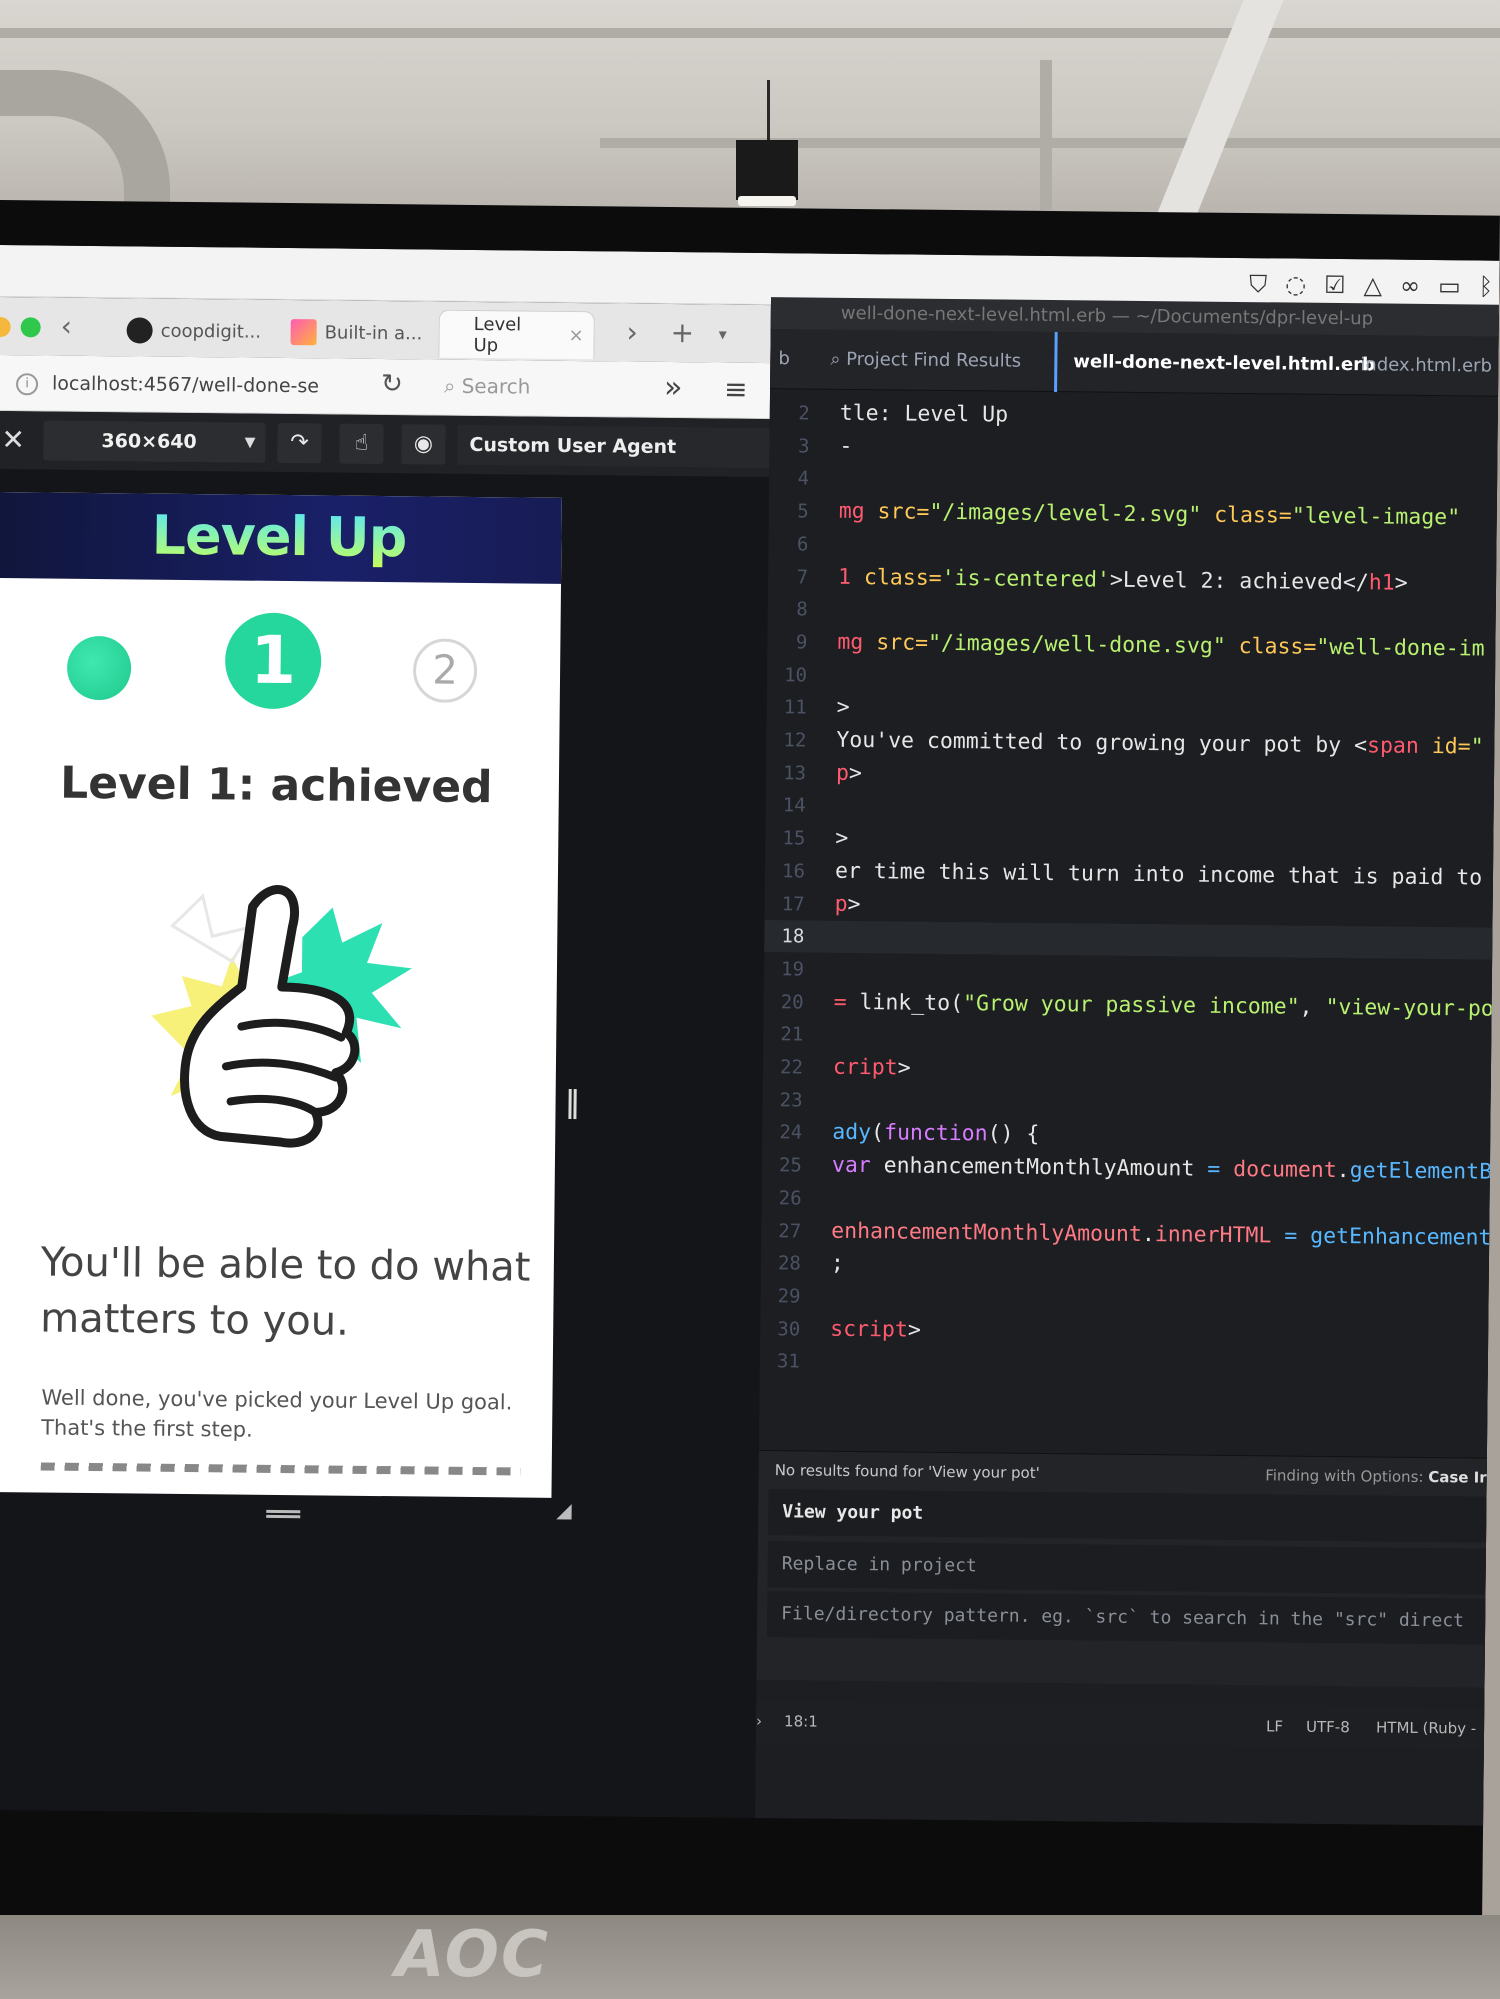  Describe the element at coordinates (149, 442) in the screenshot. I see `device-size-label: 360×640` at that location.